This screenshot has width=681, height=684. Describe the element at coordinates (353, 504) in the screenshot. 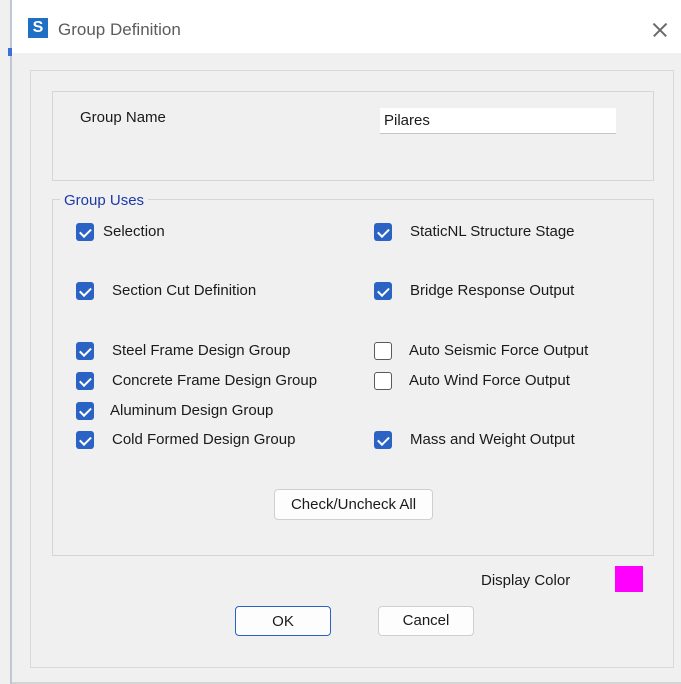

I see `check-uncheck-all-button: Check/Uncheck All` at that location.